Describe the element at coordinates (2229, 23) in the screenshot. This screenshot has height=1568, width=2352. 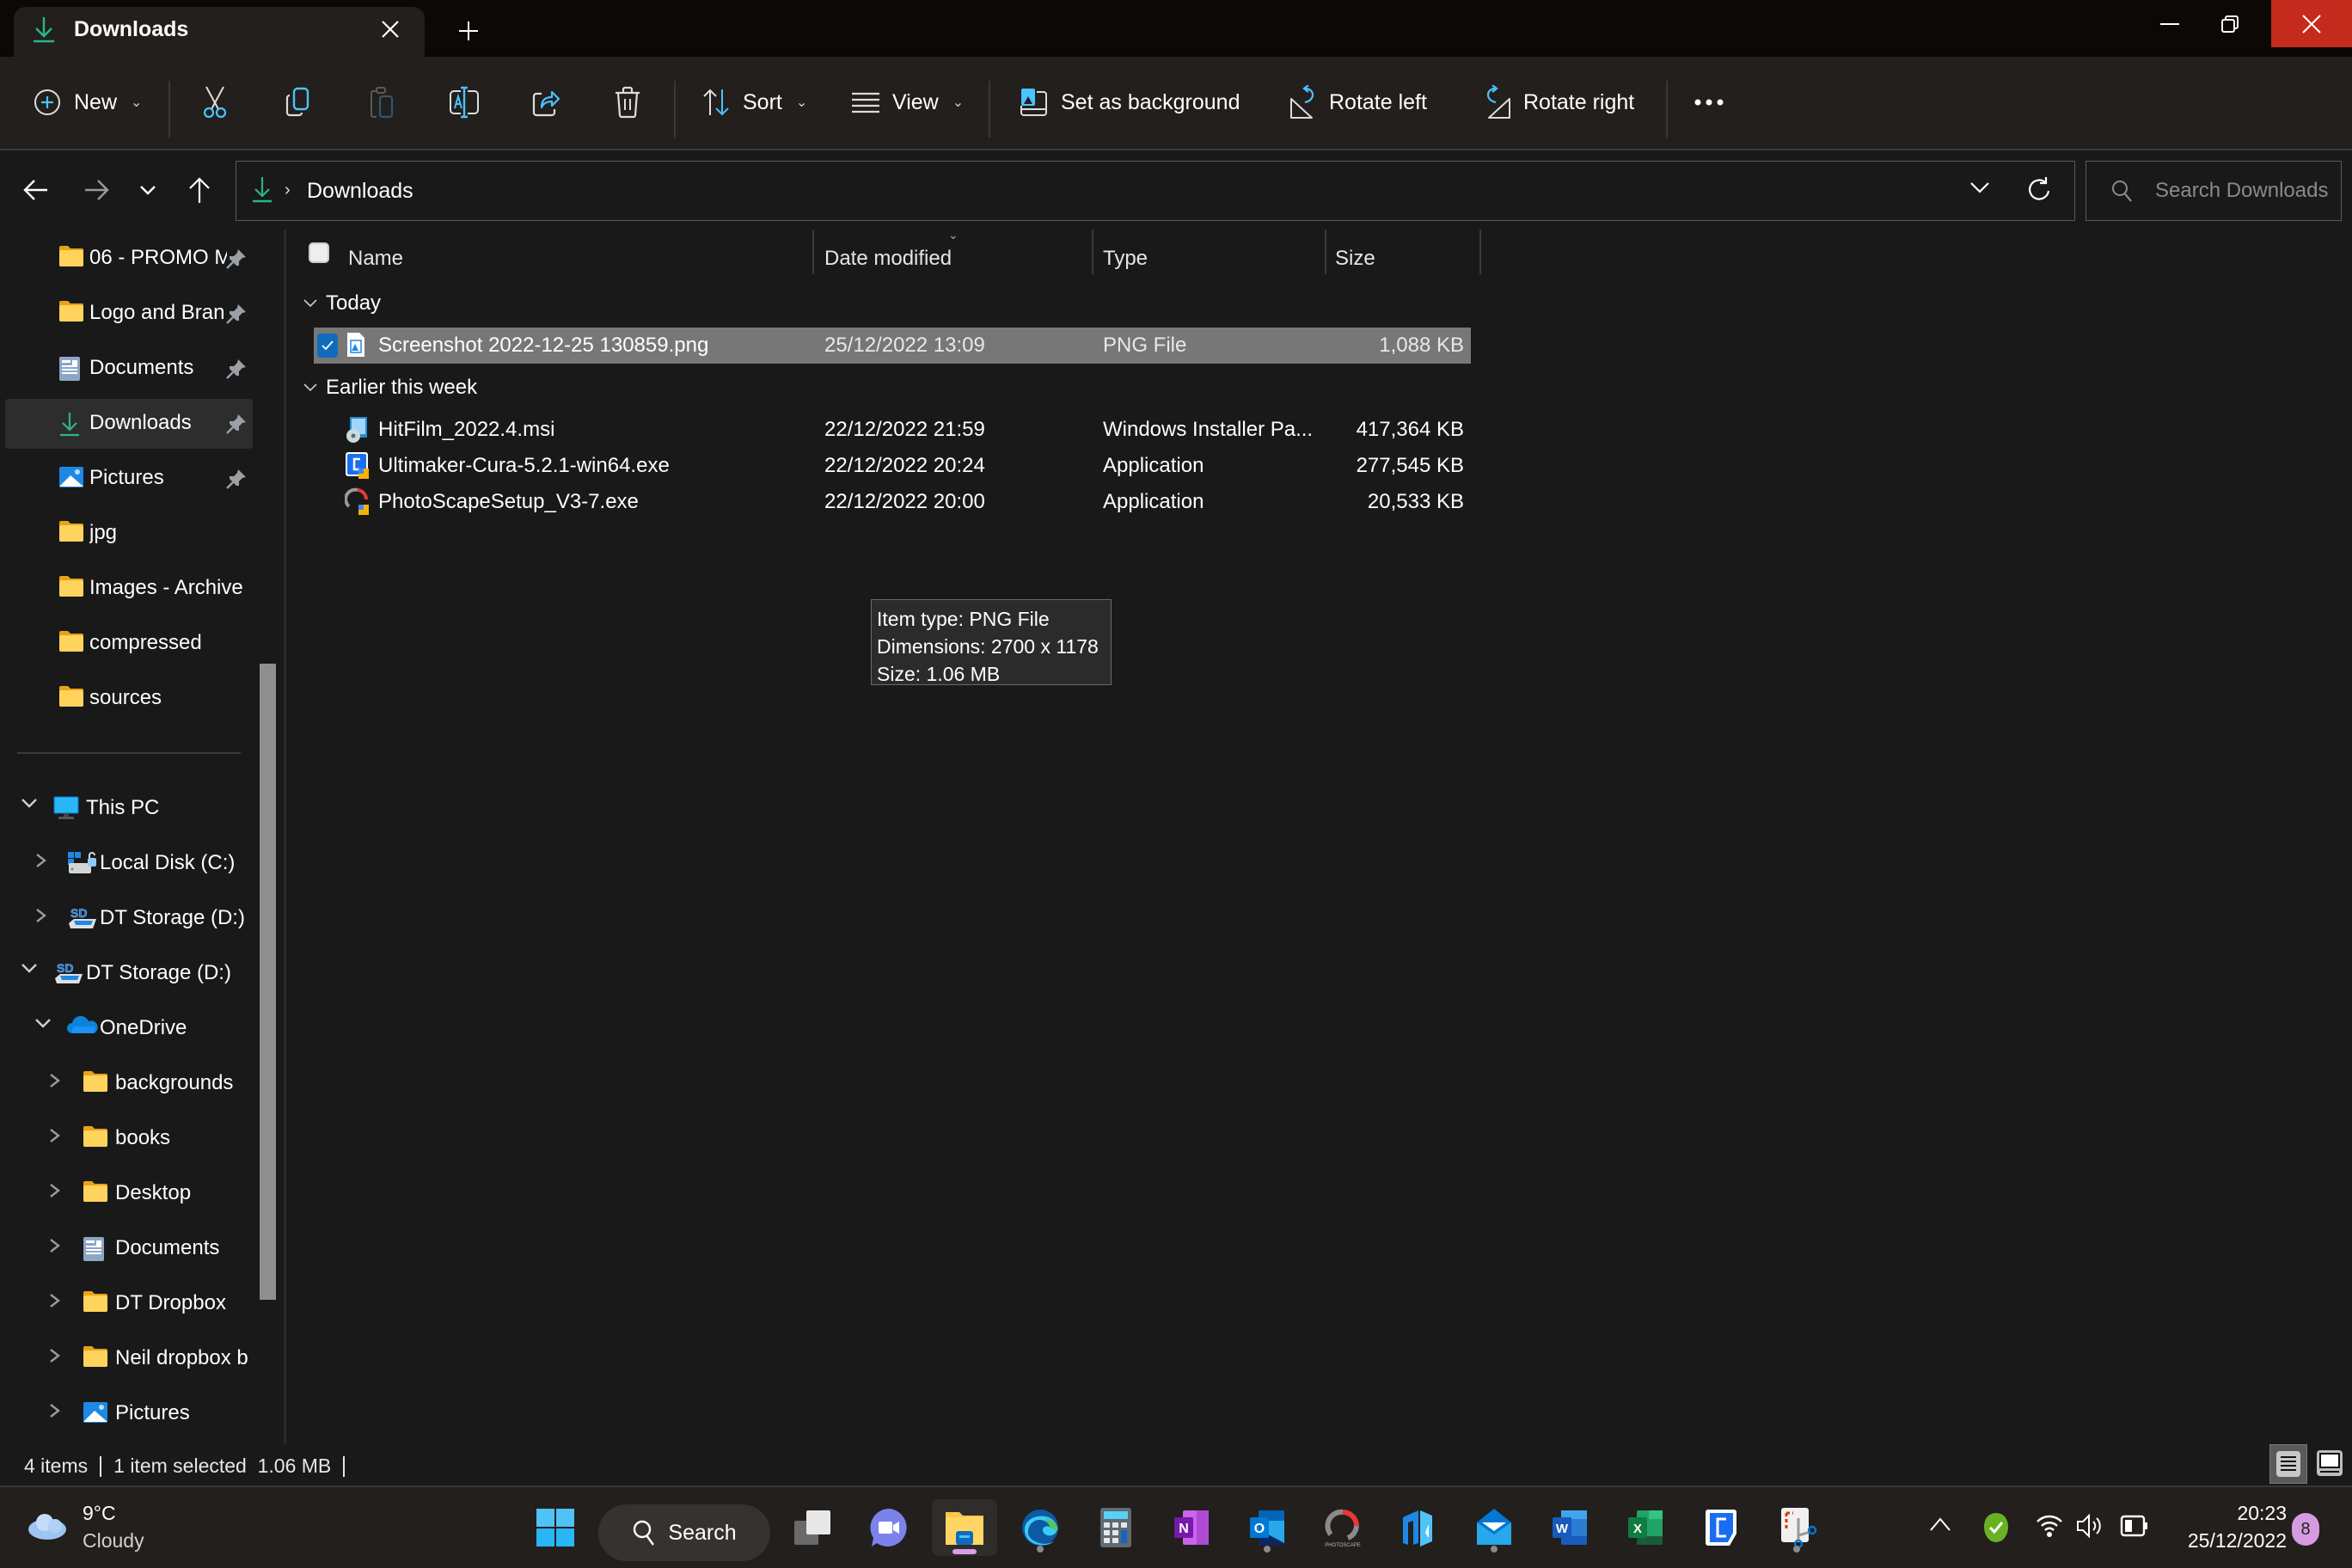
I see `restore-button` at that location.